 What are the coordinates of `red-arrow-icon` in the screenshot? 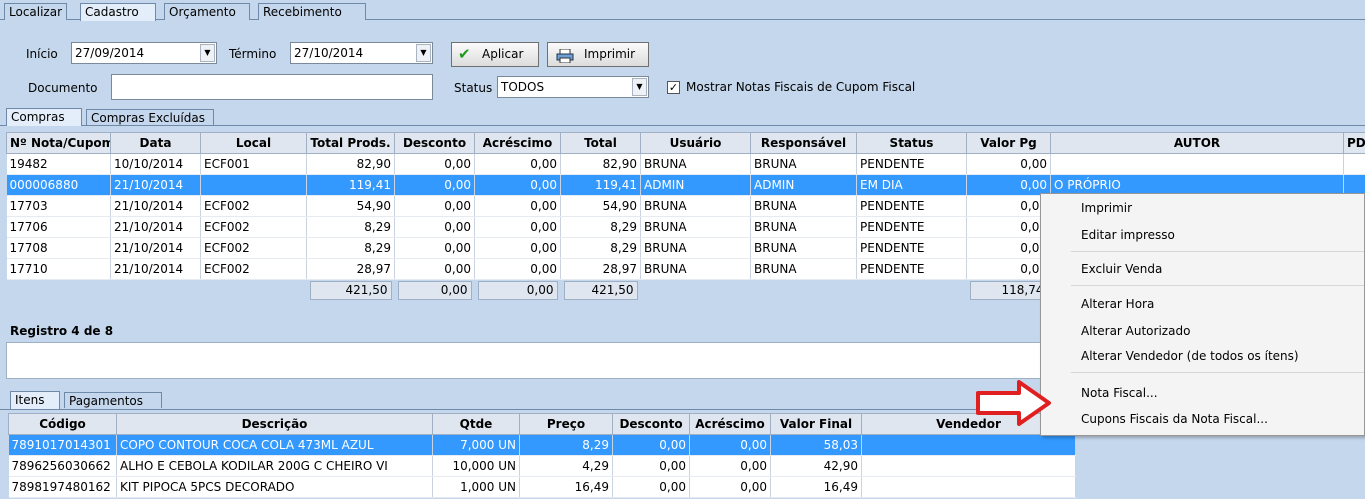 It's located at (1013, 403).